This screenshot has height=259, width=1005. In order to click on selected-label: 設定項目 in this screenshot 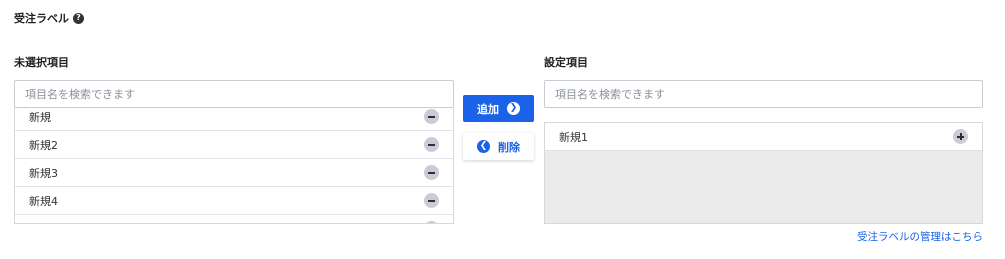, I will do `click(566, 62)`.